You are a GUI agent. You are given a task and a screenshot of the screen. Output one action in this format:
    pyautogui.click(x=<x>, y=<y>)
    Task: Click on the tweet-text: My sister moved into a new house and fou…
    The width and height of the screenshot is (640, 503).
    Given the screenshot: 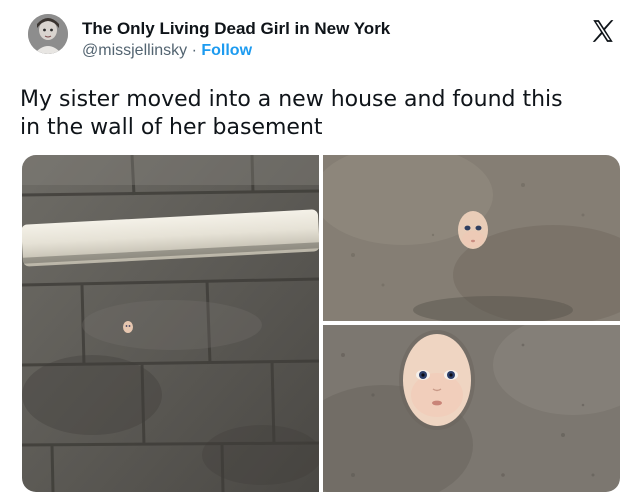 What is the action you would take?
    pyautogui.click(x=320, y=114)
    